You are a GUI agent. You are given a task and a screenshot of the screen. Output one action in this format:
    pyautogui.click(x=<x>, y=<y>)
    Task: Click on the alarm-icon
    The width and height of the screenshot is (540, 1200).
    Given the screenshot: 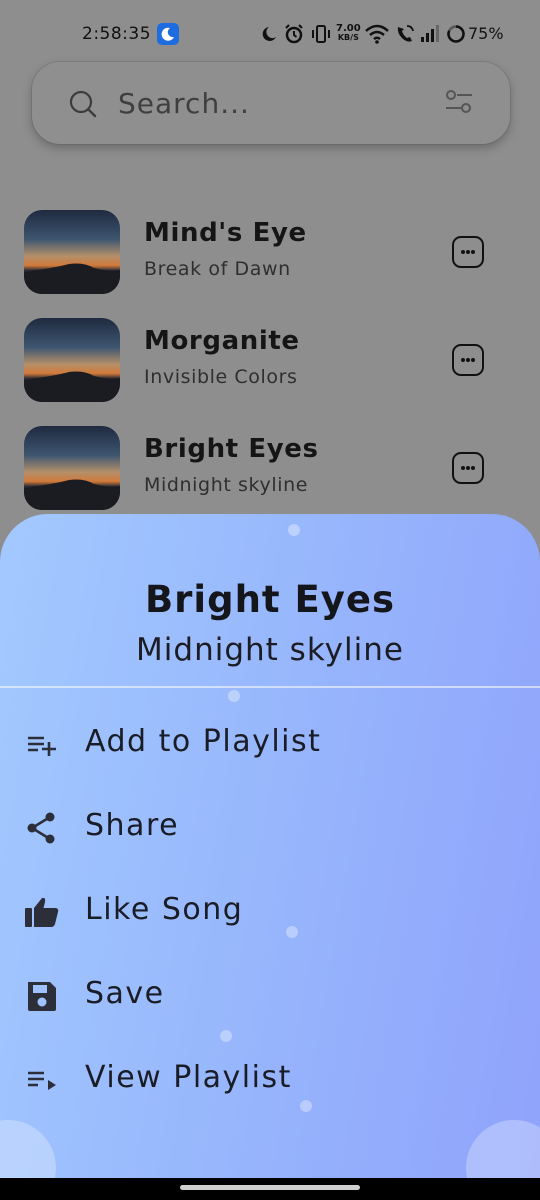 What is the action you would take?
    pyautogui.click(x=294, y=34)
    